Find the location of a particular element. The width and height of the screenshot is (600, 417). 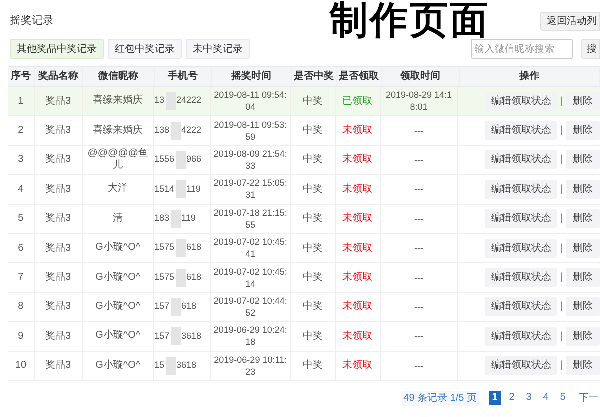

column-header: 微信昵称 is located at coordinates (119, 76).